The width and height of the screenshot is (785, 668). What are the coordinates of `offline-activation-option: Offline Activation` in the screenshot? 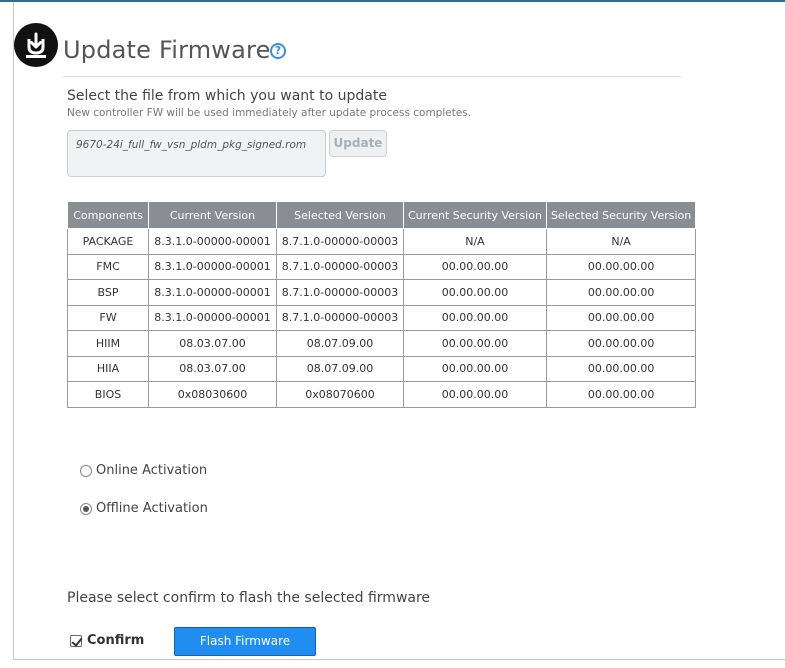 It's located at (144, 508).